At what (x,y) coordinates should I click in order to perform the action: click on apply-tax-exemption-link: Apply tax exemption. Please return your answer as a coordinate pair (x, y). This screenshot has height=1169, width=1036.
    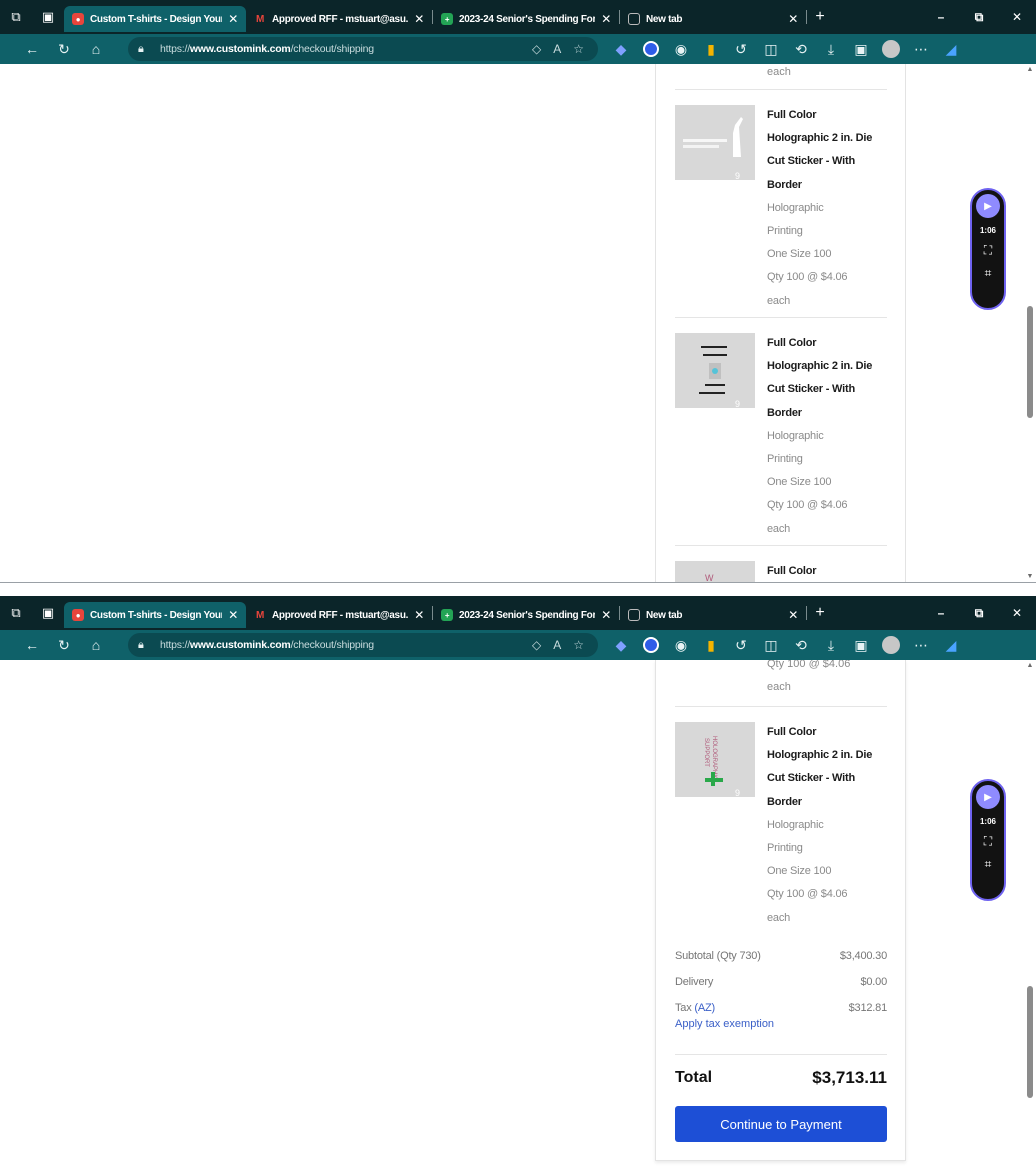
    Looking at the image, I should click on (781, 1024).